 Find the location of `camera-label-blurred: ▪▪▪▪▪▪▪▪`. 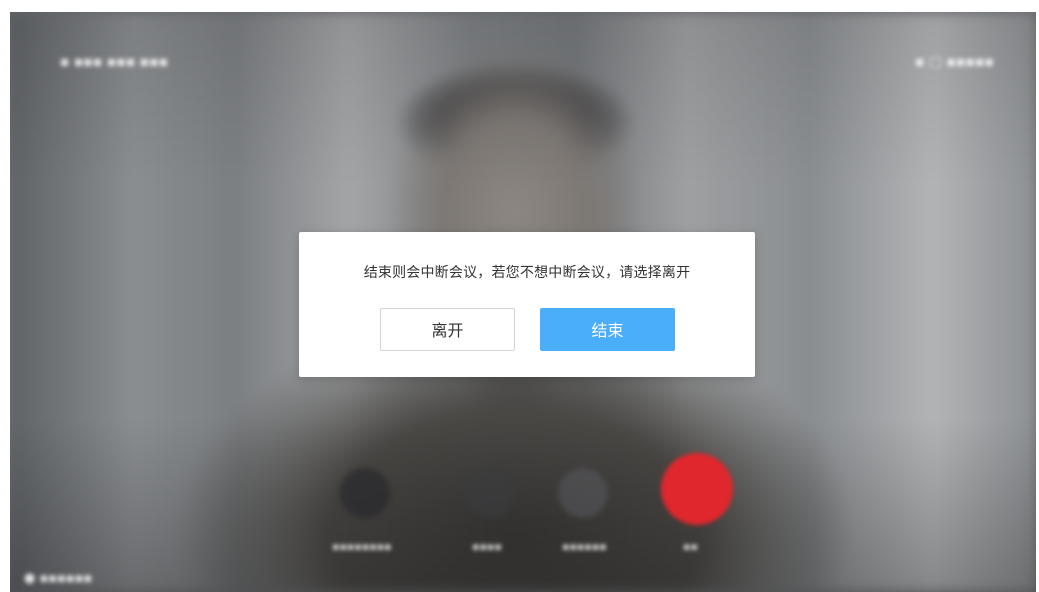

camera-label-blurred: ▪▪▪▪▪▪▪▪ is located at coordinates (362, 546).